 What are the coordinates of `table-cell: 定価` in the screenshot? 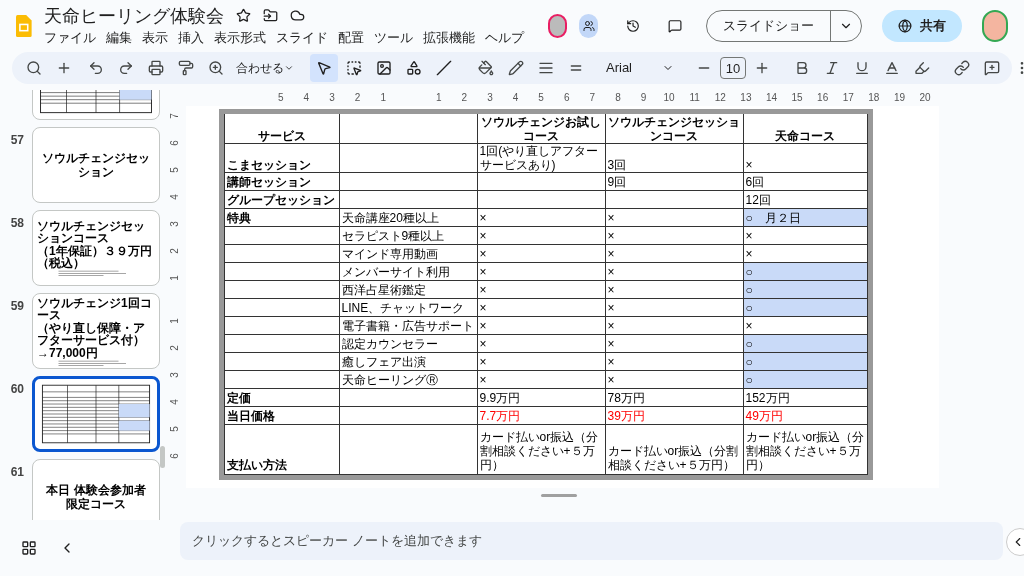 It's located at (281, 397).